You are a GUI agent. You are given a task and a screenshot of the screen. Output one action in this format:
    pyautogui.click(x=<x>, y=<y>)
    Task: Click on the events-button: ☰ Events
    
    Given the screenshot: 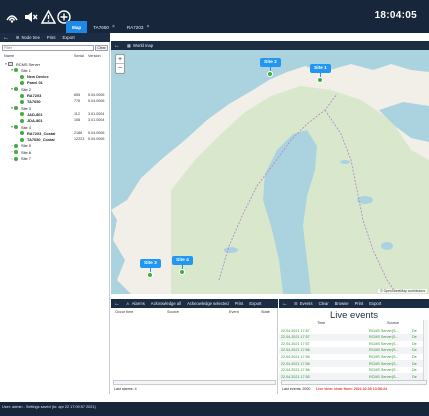 What is the action you would take?
    pyautogui.click(x=303, y=303)
    